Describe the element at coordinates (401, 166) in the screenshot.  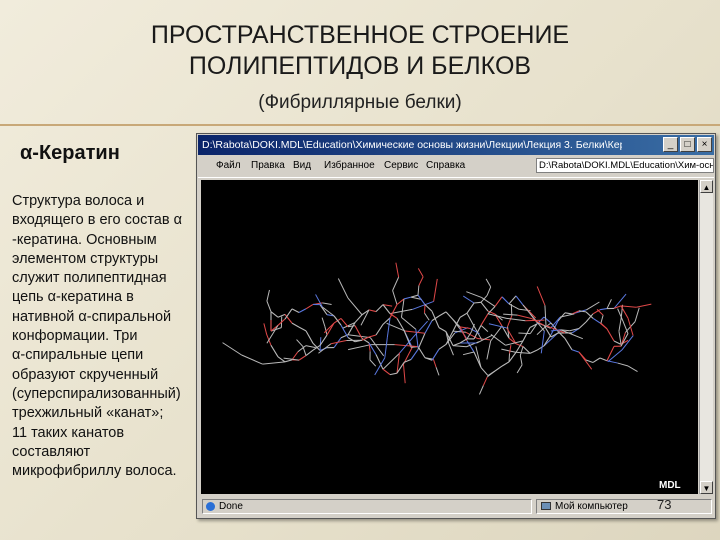
I see `menu-tools: Сервис` at that location.